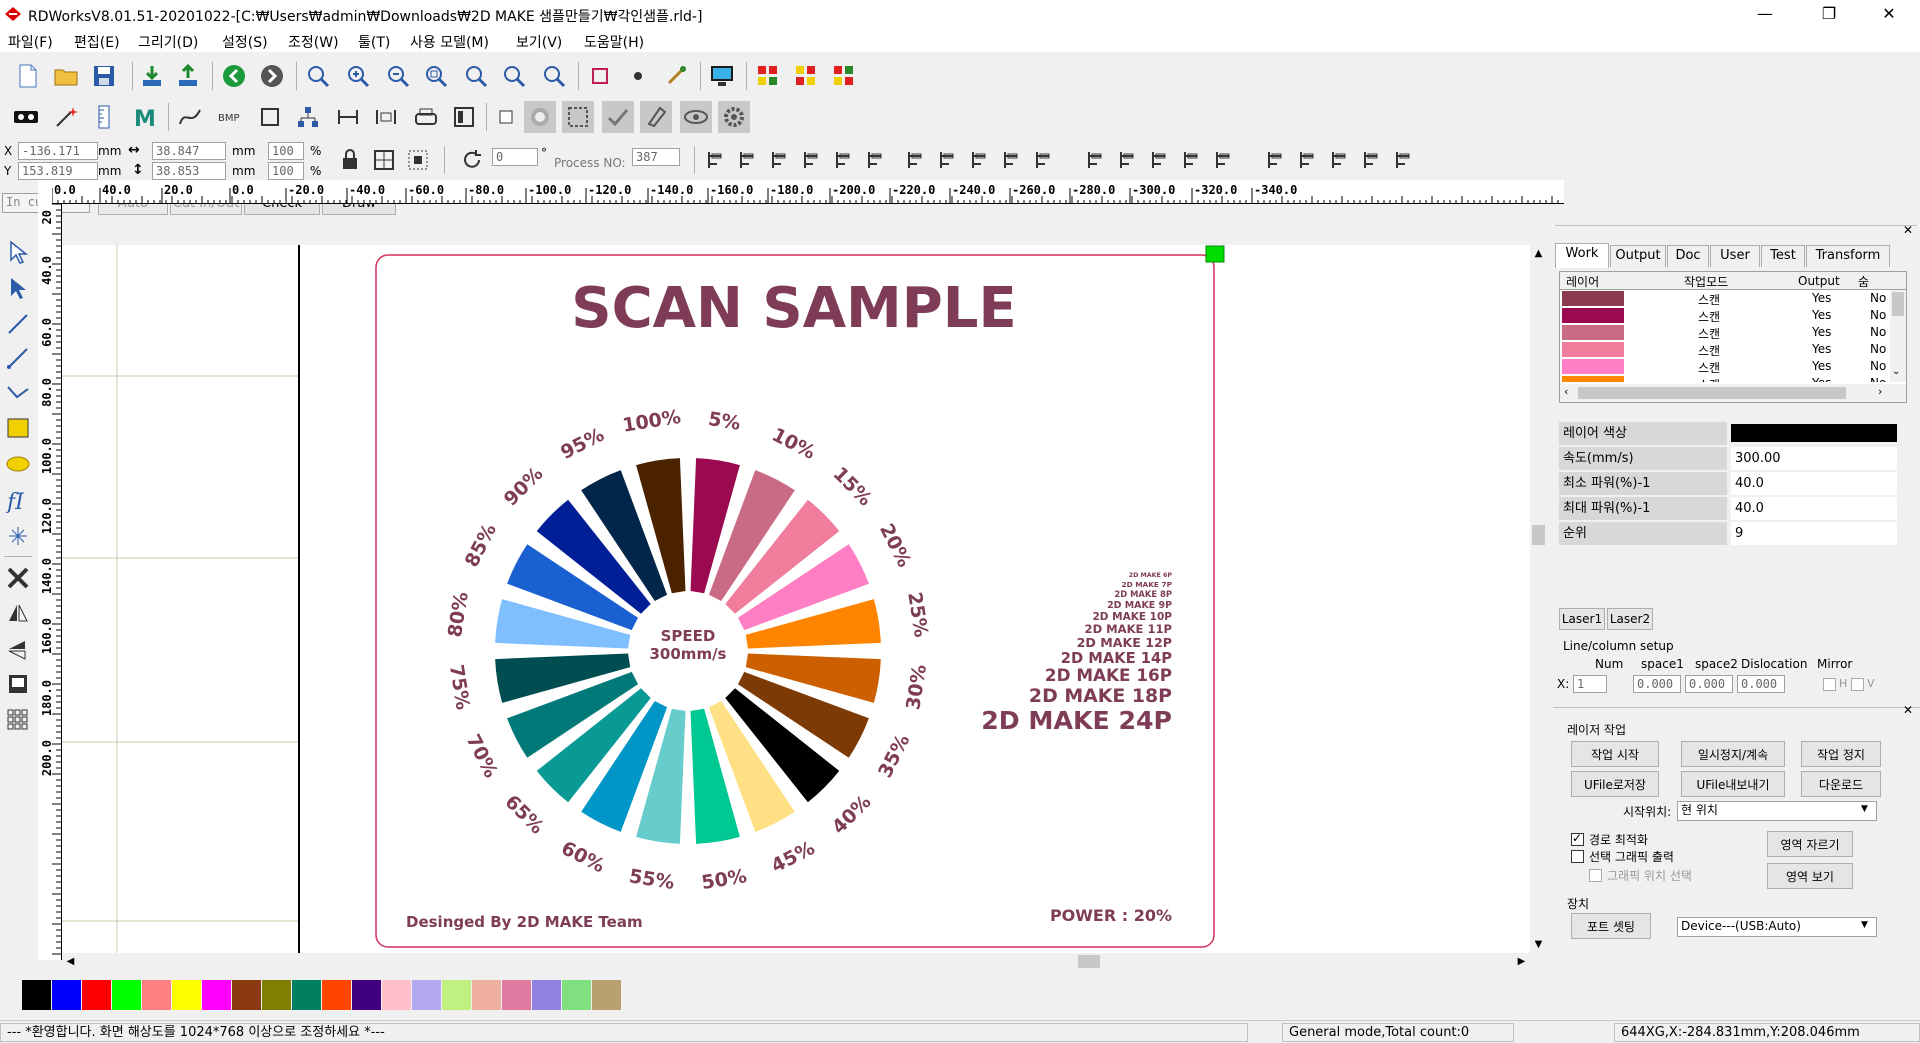  I want to click on corner-tl-icon, so click(1128, 160).